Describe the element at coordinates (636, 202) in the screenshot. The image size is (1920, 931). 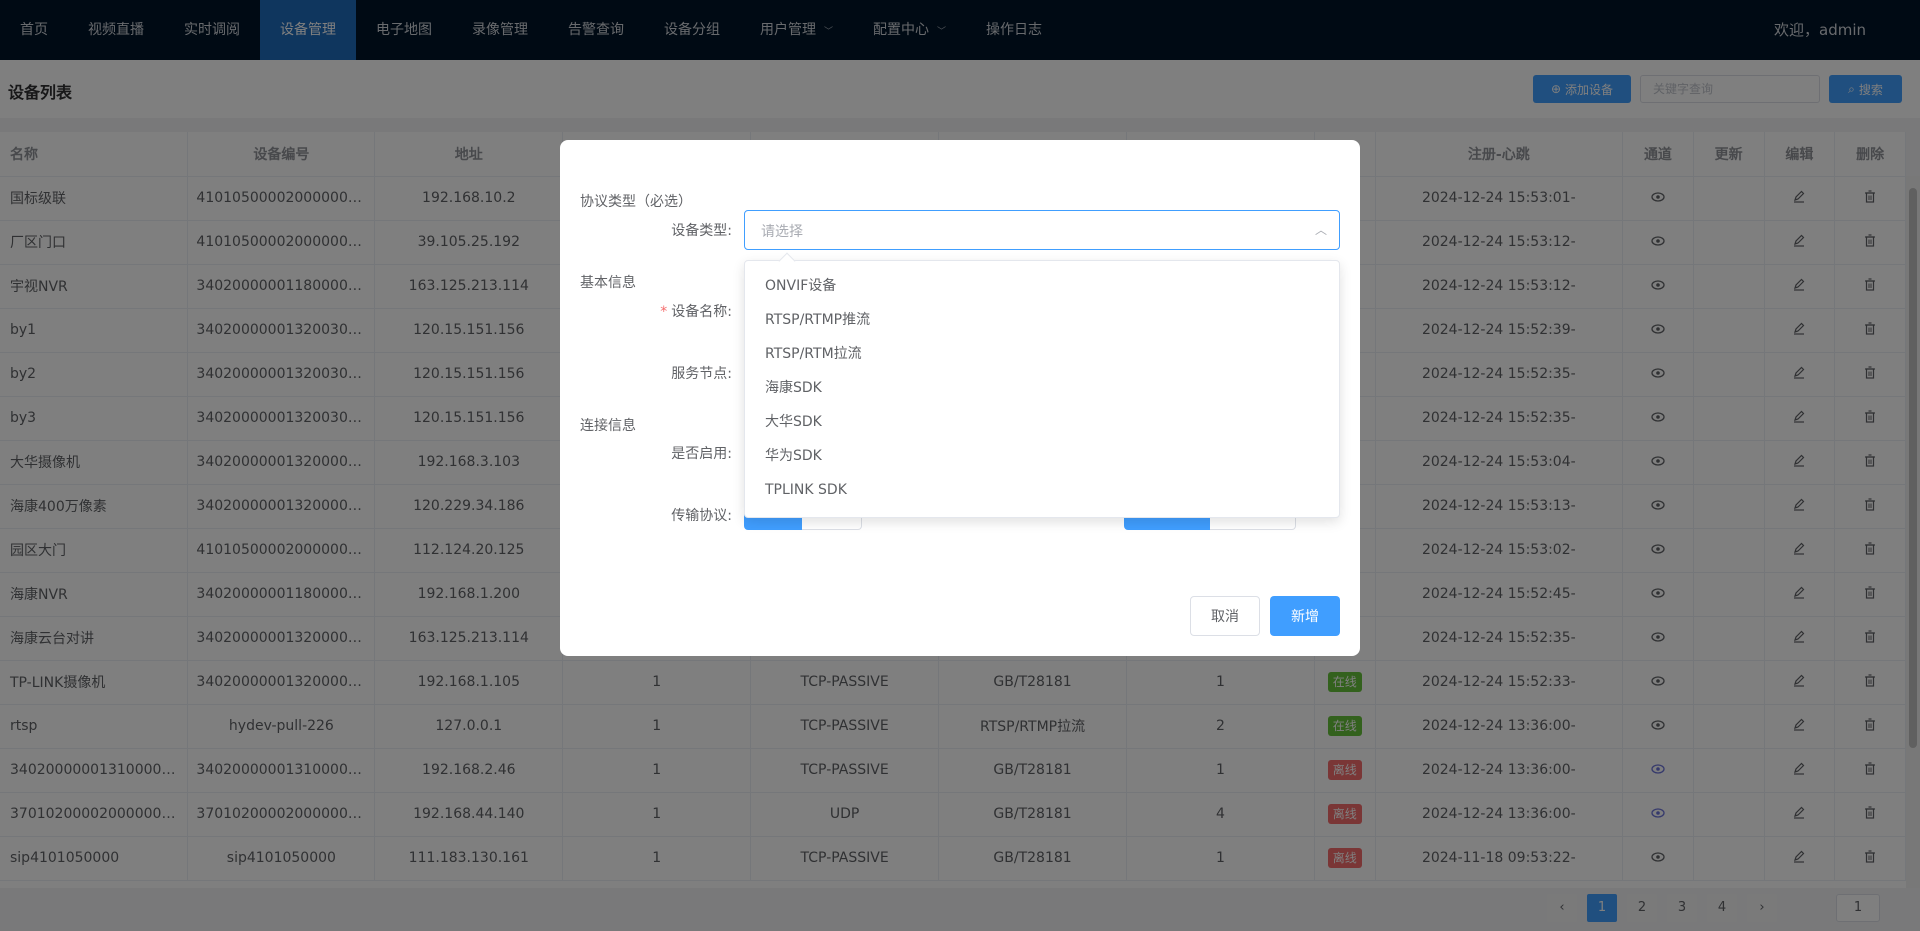
I see `protocol-section-title: 协议类型（必选）` at that location.